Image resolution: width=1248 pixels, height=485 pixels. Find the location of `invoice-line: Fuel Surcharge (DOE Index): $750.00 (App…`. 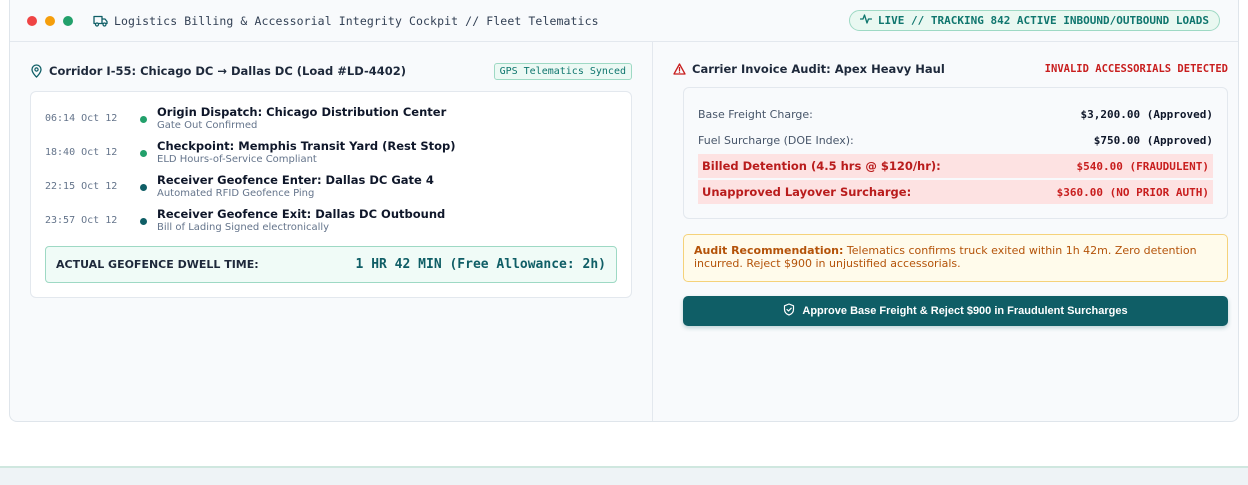

invoice-line: Fuel Surcharge (DOE Index): $750.00 (App… is located at coordinates (955, 140).